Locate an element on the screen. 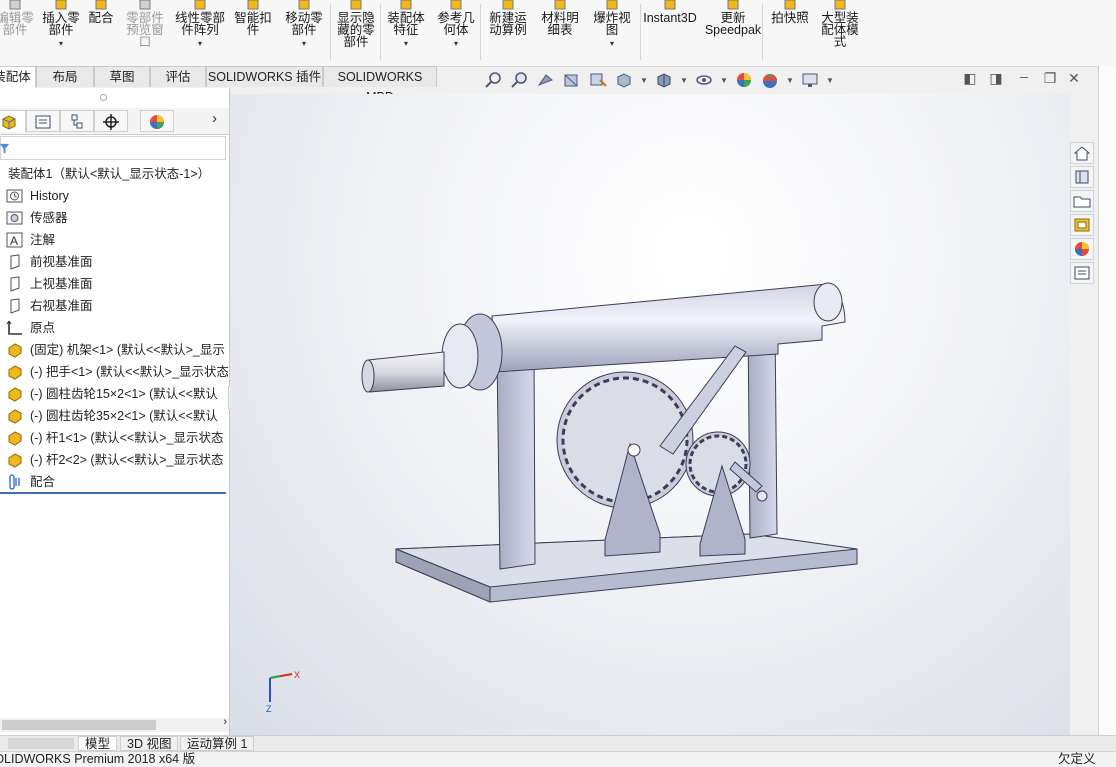 The height and width of the screenshot is (767, 1116). ribbon-button: 编辑零 部件 is located at coordinates (20, 32).